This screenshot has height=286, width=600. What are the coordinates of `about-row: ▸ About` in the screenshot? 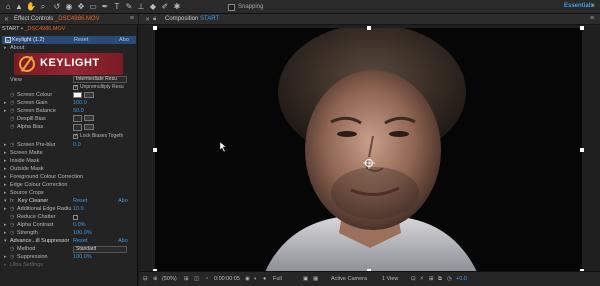 It's located at (69, 48).